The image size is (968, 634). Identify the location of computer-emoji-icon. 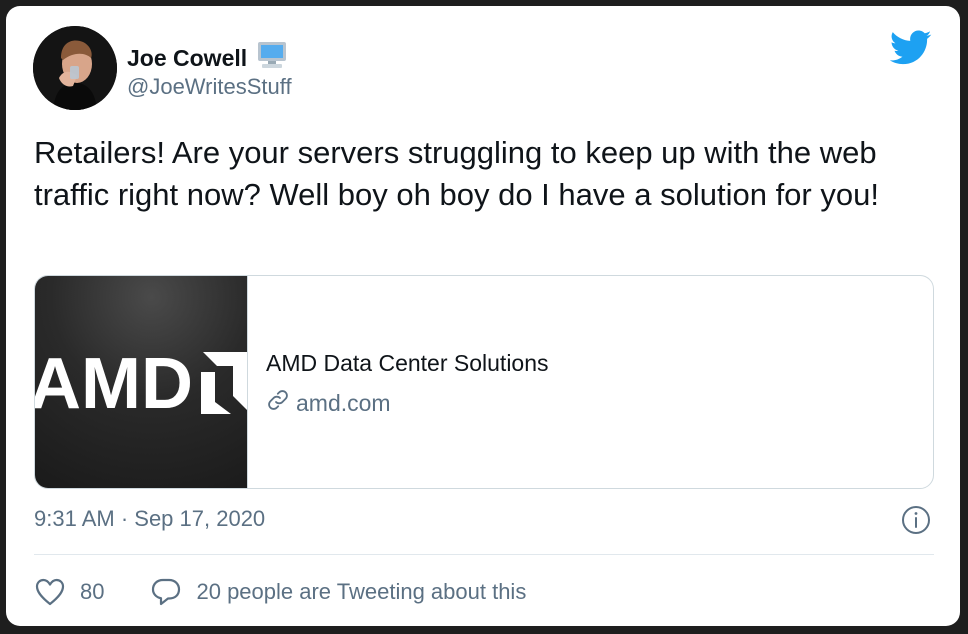
(272, 58).